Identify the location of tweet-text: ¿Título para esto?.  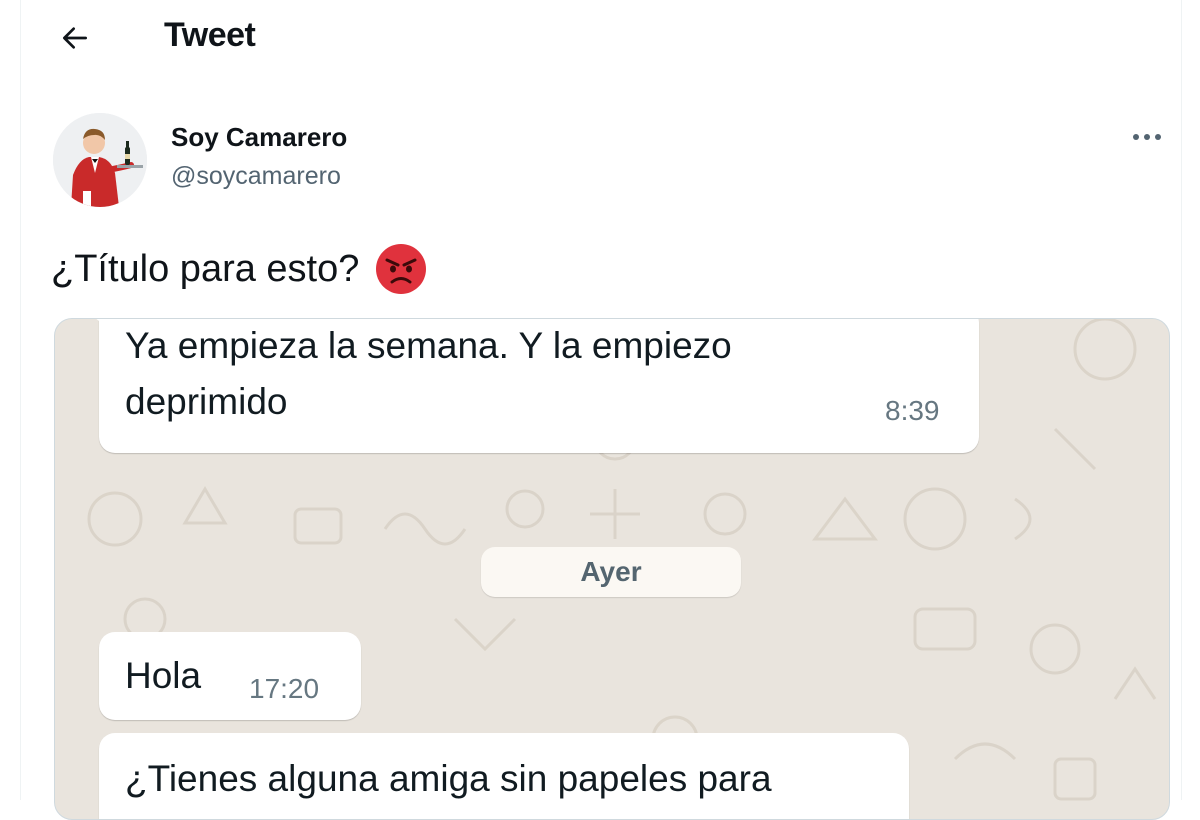
(239, 269).